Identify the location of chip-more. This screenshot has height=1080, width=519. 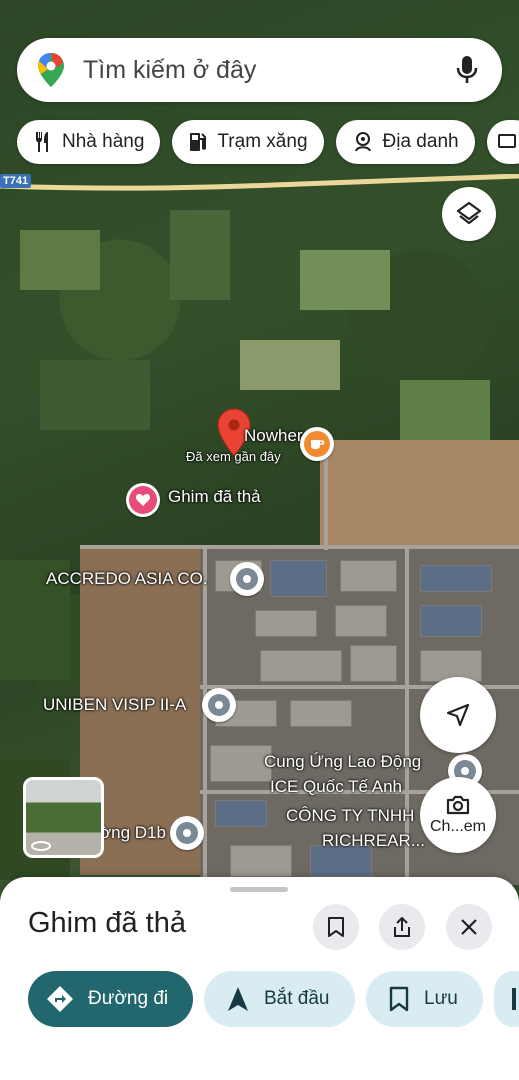
(502, 142).